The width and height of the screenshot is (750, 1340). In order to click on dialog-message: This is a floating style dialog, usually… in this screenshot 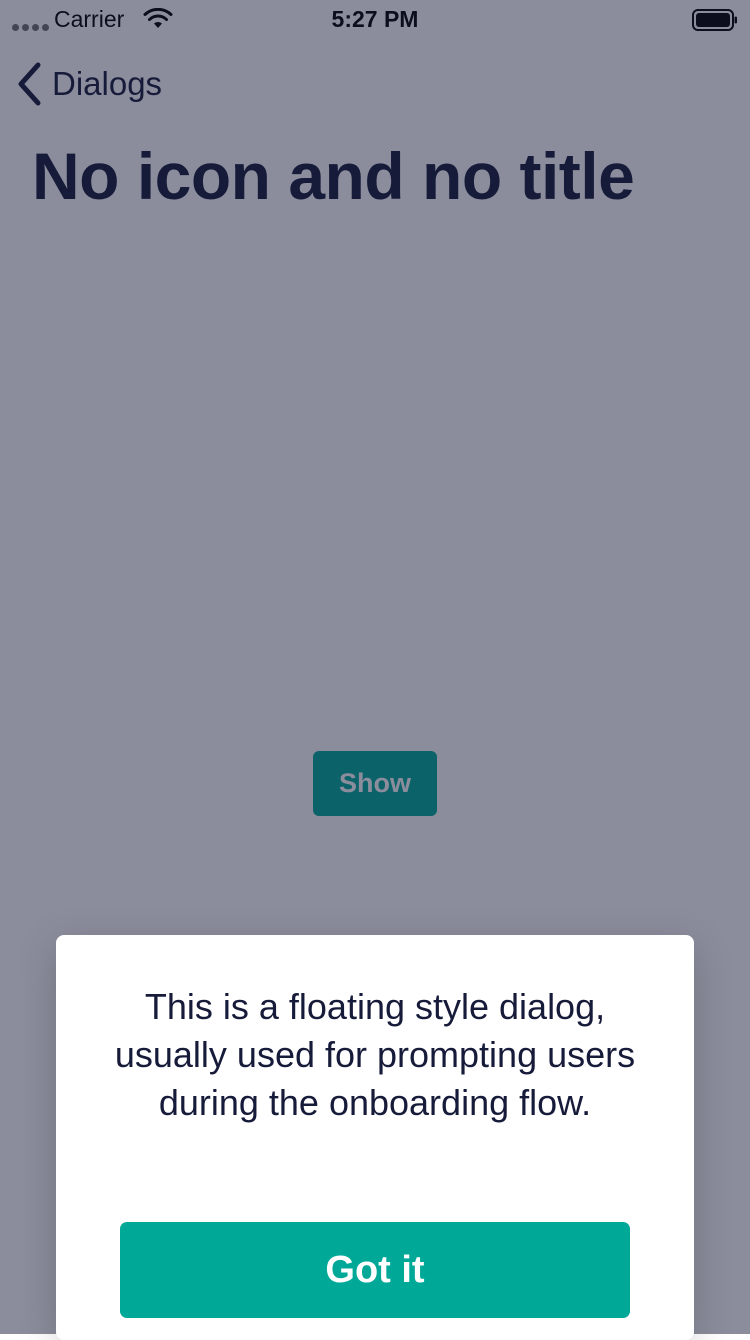, I will do `click(375, 1054)`.